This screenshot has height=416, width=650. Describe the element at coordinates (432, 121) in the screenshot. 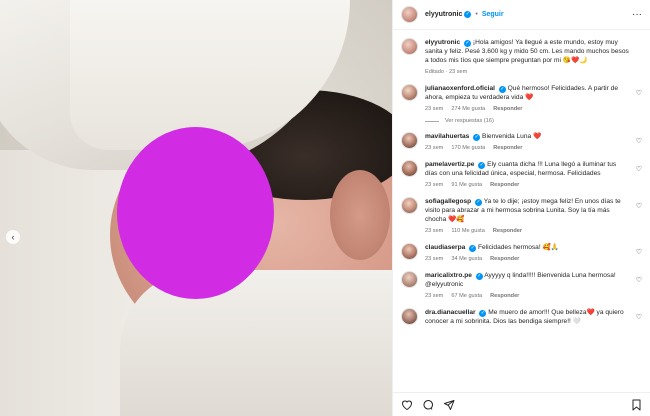

I see `reply-line` at that location.